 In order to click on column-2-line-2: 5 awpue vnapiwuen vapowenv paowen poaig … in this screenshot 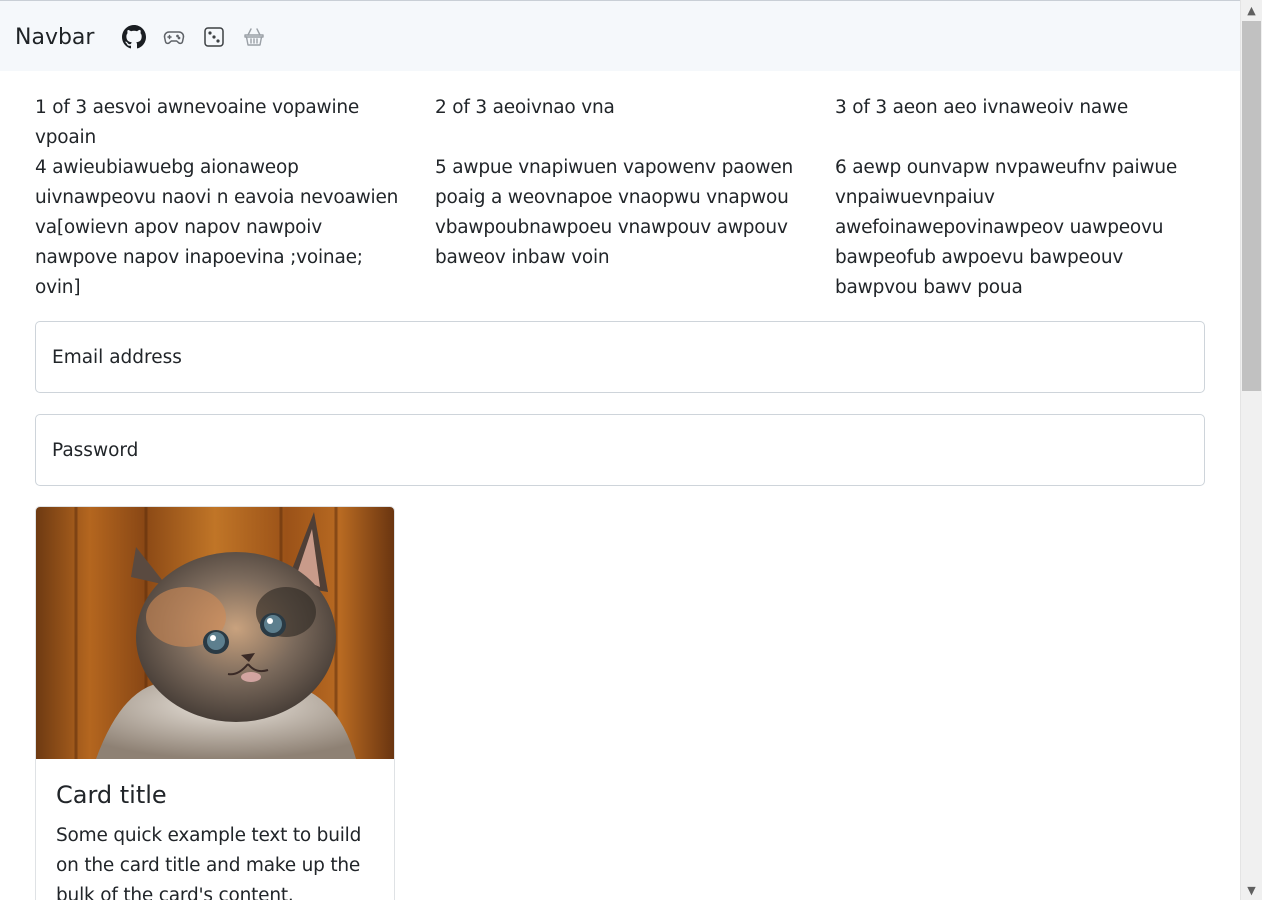, I will do `click(614, 212)`.